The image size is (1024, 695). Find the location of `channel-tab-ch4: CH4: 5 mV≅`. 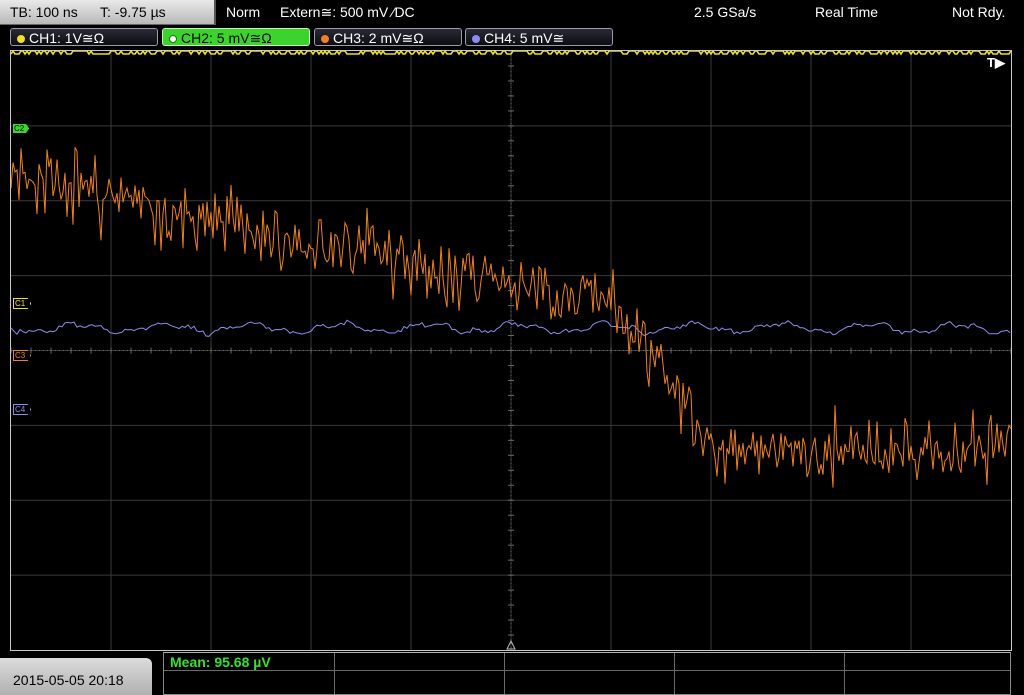

channel-tab-ch4: CH4: 5 mV≅ is located at coordinates (539, 37).